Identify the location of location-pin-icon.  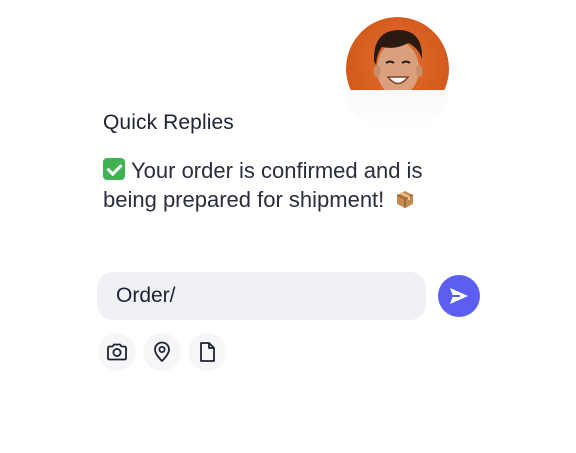
(162, 351).